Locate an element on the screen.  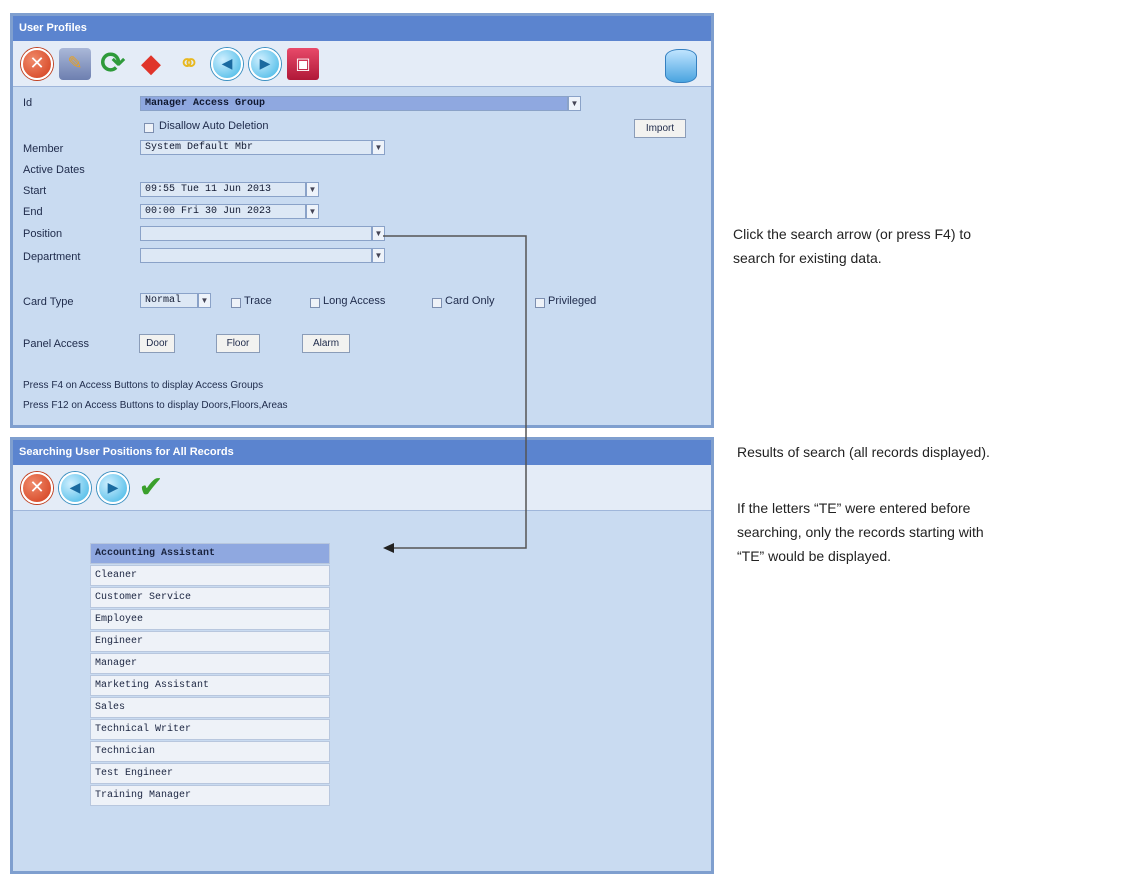
search-callout-line2: search for existing data. is located at coordinates (807, 258).